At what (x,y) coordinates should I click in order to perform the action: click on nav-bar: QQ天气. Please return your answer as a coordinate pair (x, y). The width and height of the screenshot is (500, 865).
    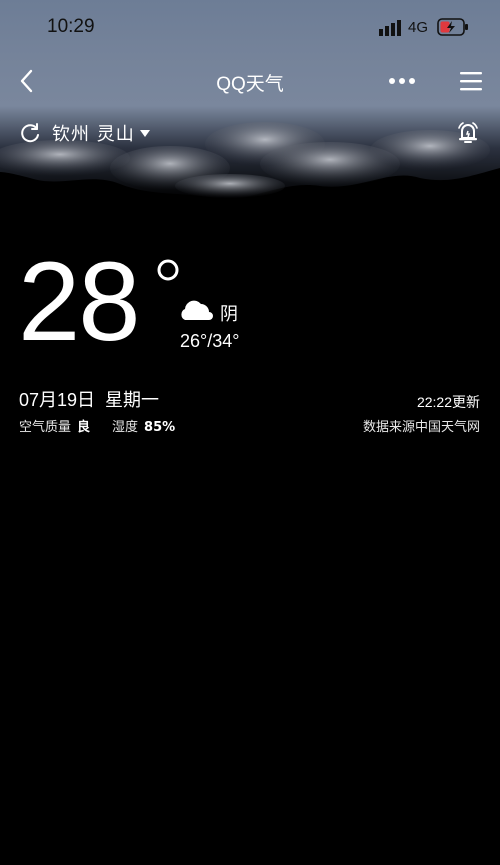
    Looking at the image, I should click on (250, 81).